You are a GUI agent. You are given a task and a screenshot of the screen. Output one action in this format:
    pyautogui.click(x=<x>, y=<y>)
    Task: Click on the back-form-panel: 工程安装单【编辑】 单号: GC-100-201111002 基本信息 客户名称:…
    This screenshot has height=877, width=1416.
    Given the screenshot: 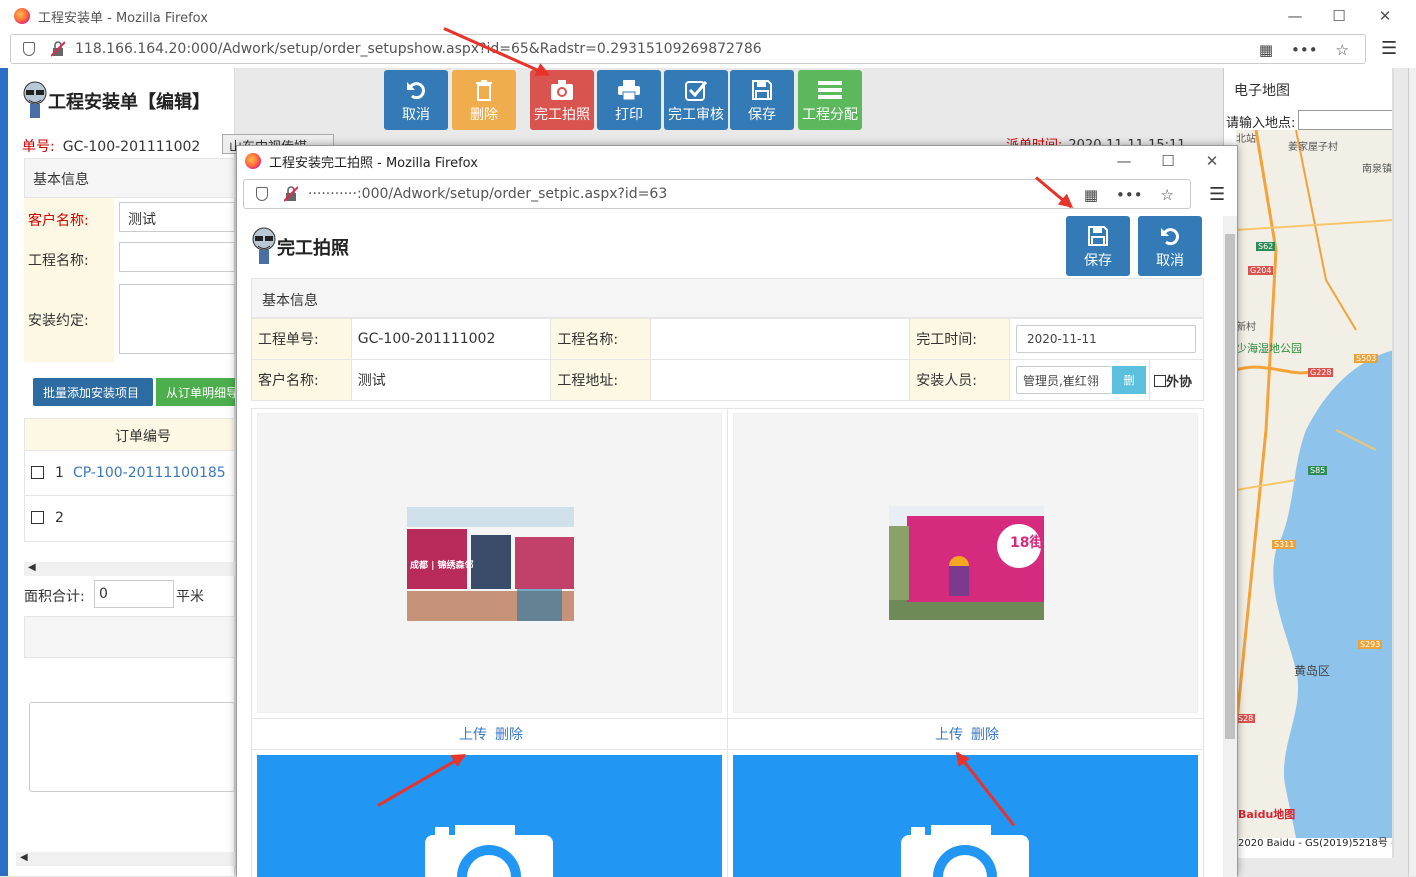 What is the action you would take?
    pyautogui.click(x=121, y=472)
    